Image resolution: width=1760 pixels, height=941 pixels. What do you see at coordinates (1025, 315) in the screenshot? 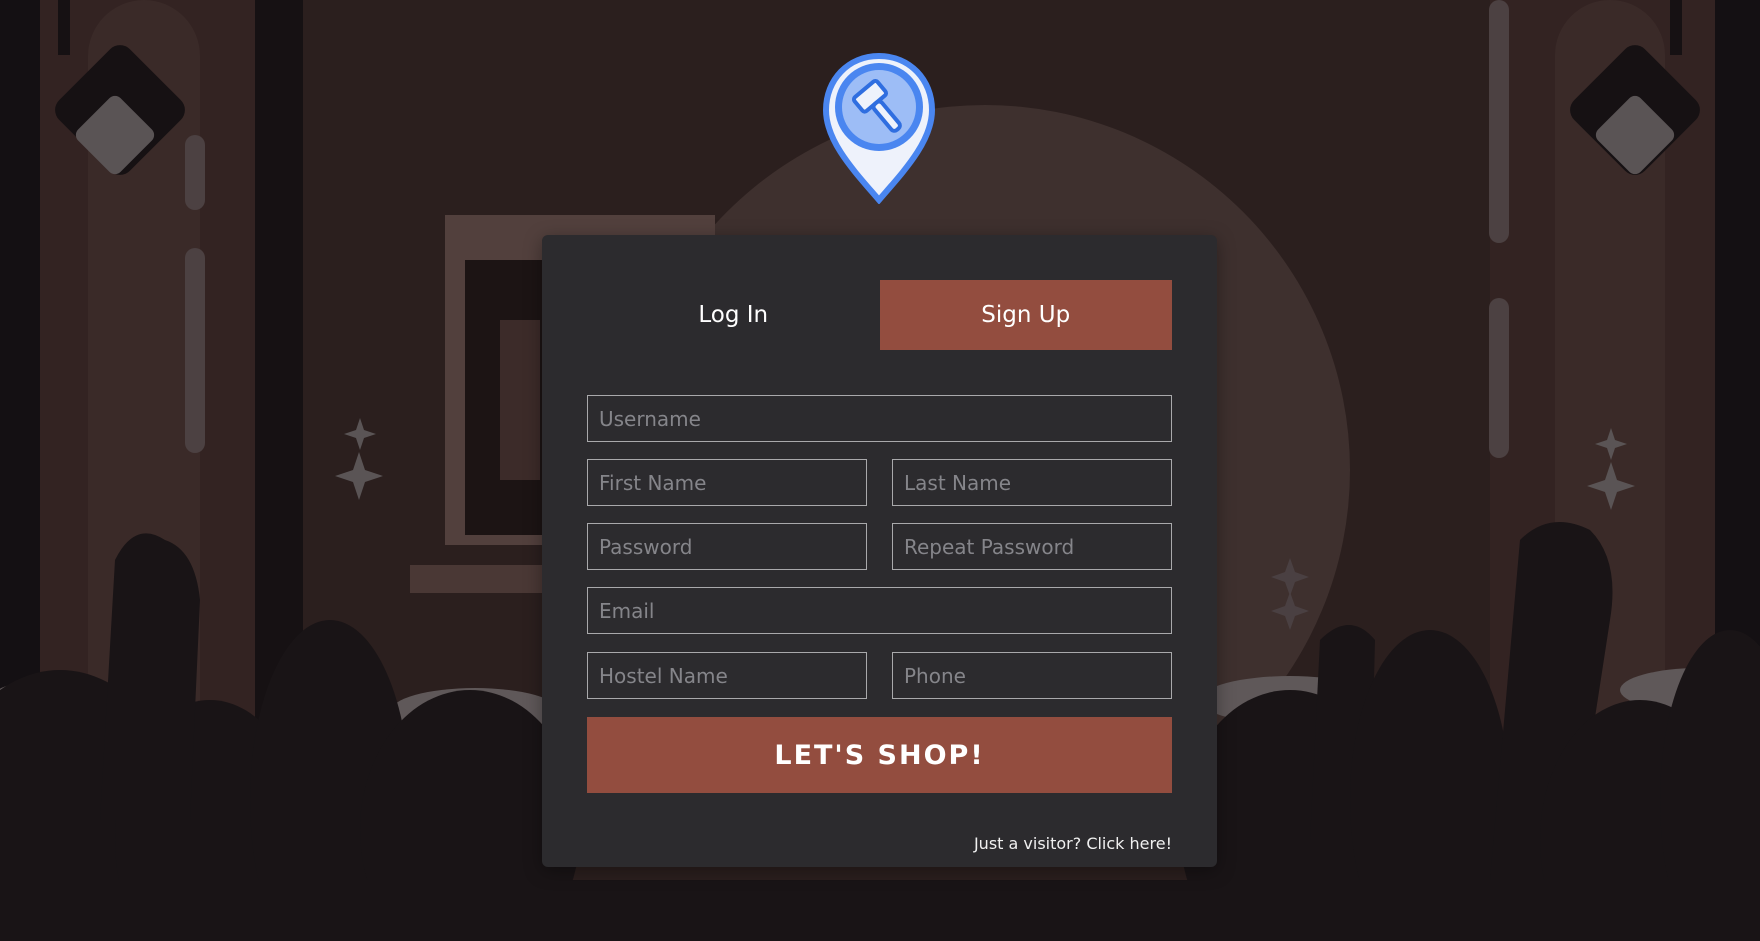
I see `tab-sign-up: Sign Up` at bounding box center [1025, 315].